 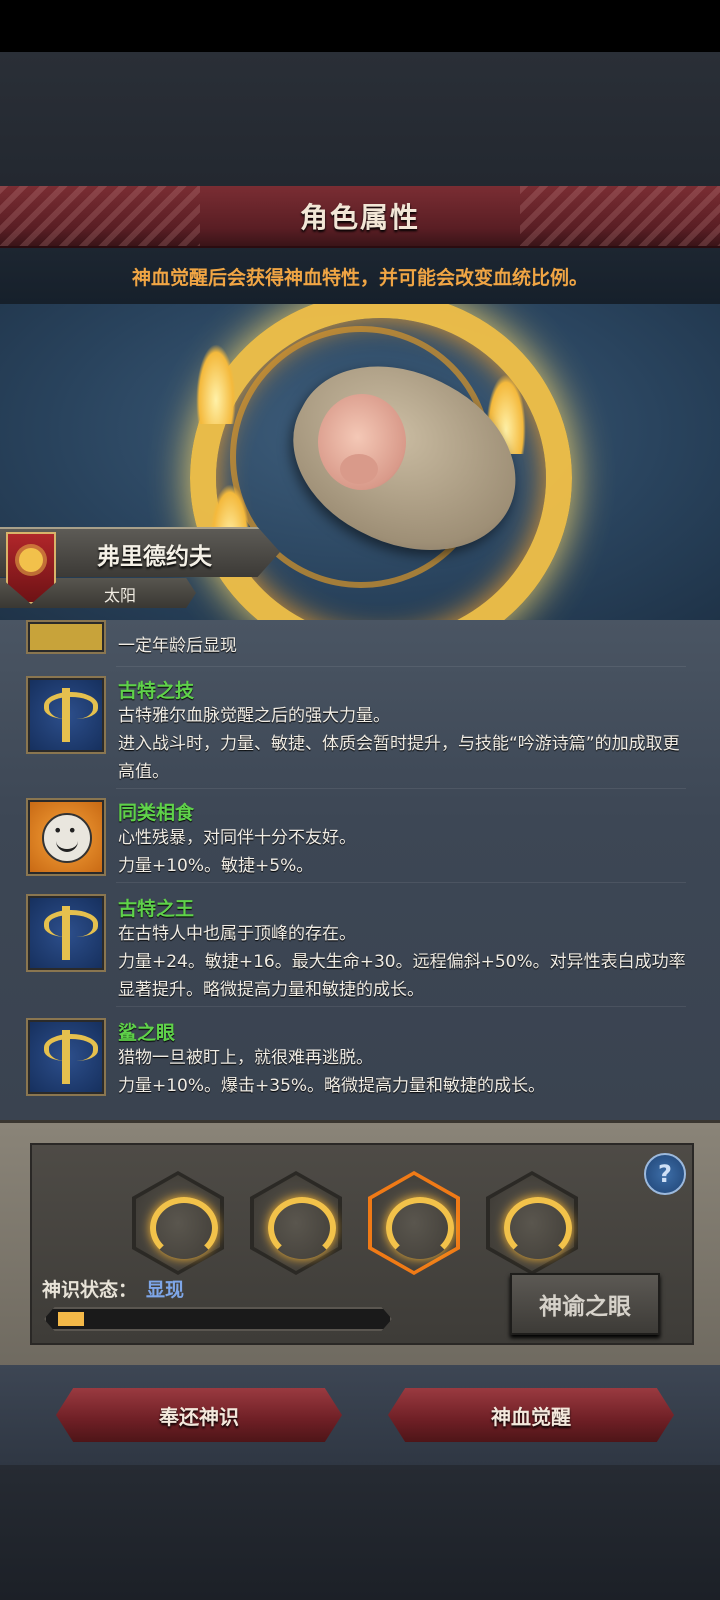 I want to click on title-bar: 角色属性, so click(x=360, y=217).